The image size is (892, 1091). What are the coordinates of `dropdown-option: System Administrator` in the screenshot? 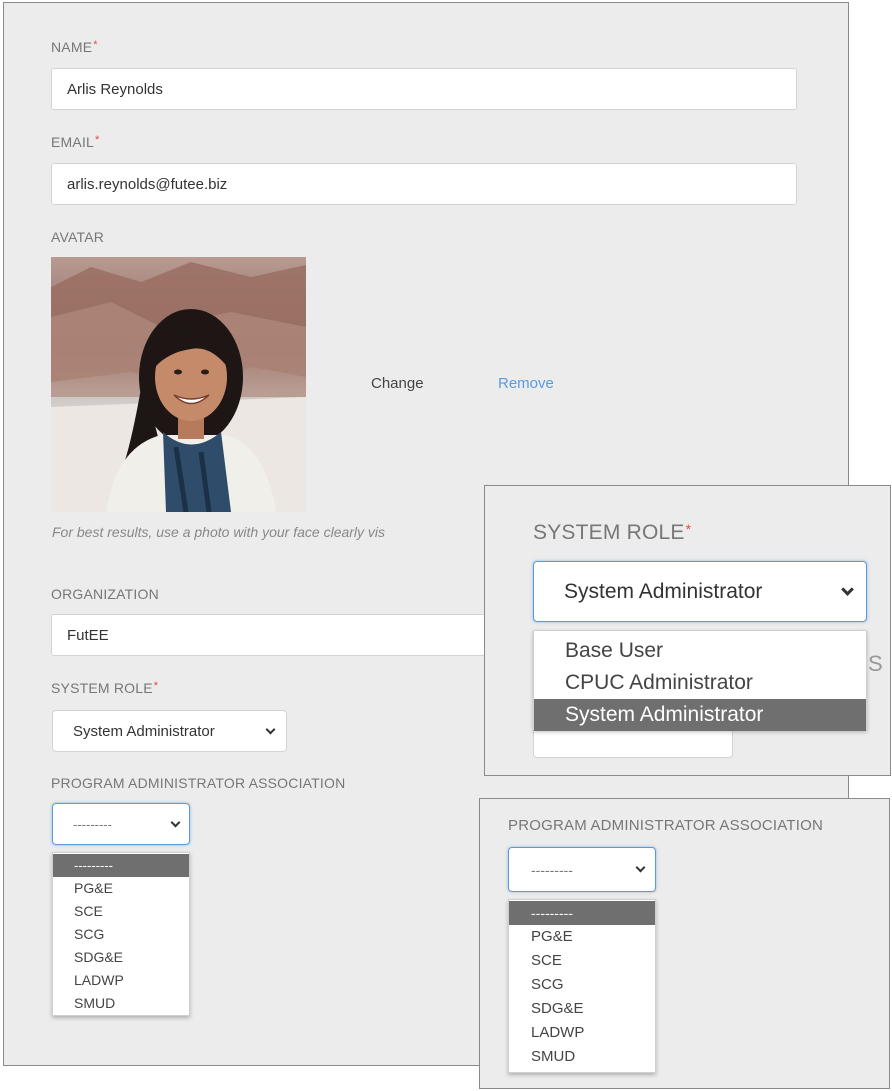 It's located at (700, 715).